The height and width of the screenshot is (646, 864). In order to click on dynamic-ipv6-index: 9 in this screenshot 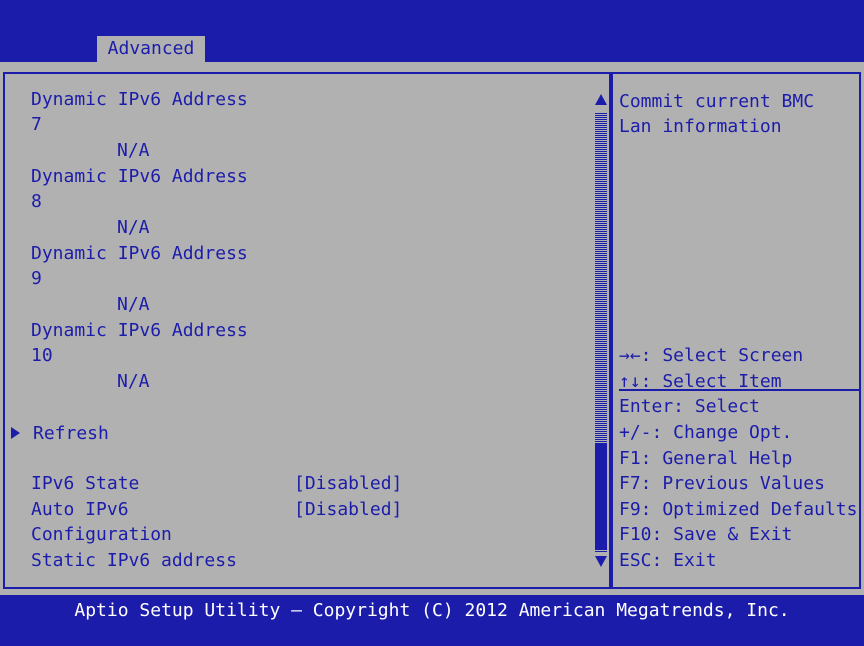, I will do `click(36, 278)`.